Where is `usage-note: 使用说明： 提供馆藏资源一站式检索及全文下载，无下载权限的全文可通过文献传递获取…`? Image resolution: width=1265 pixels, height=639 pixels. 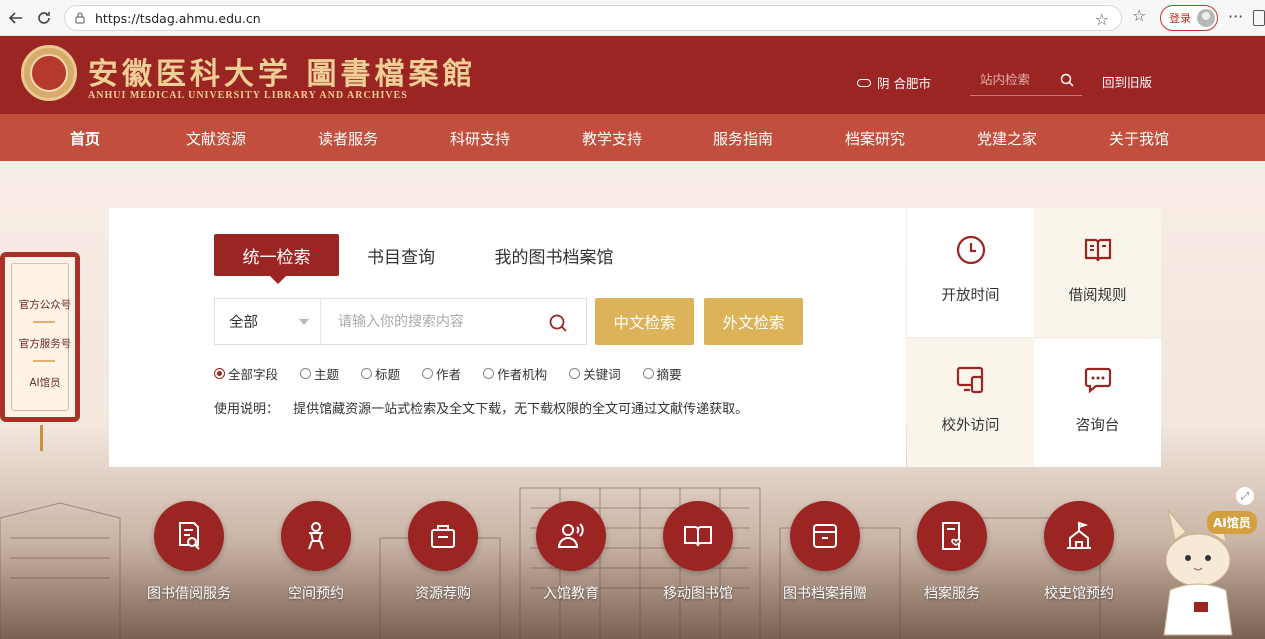 usage-note: 使用说明： 提供馆藏资源一站式检索及全文下载，无下载权限的全文可通过文献传递获取… is located at coordinates (481, 407).